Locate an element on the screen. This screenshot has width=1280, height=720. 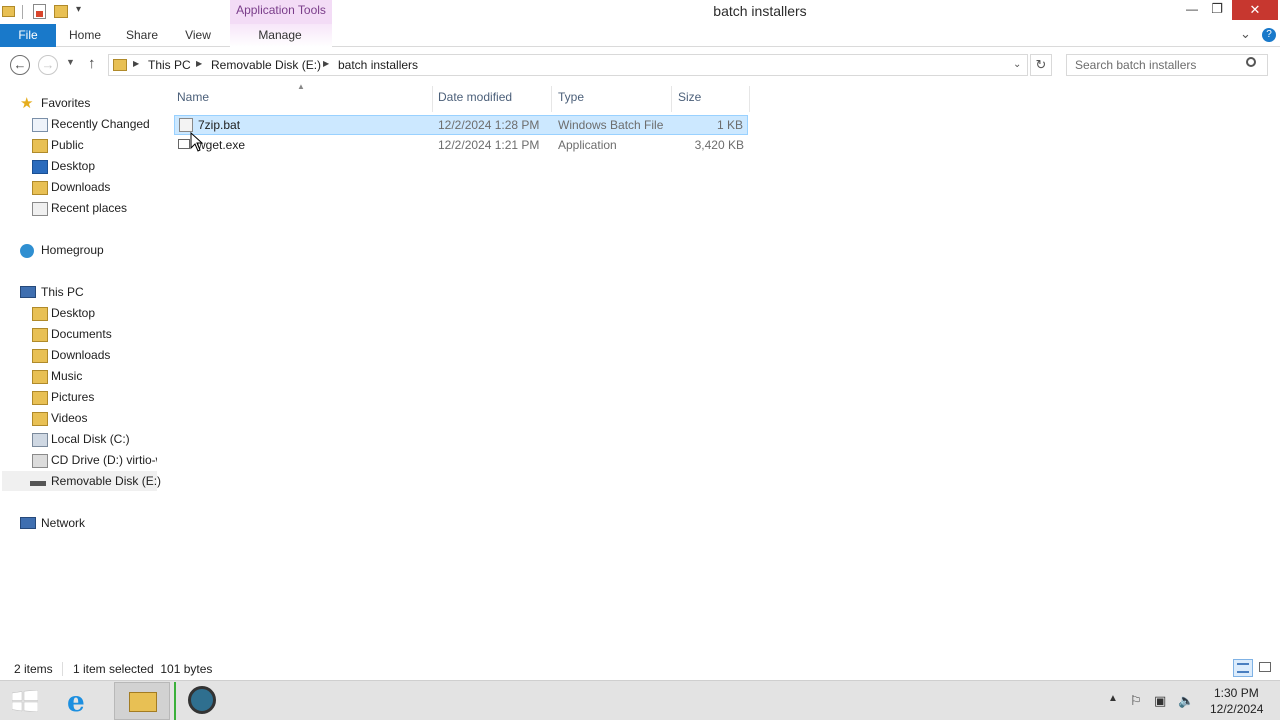
breadcrumb-batch-installers: batch installers is located at coordinates (378, 65).